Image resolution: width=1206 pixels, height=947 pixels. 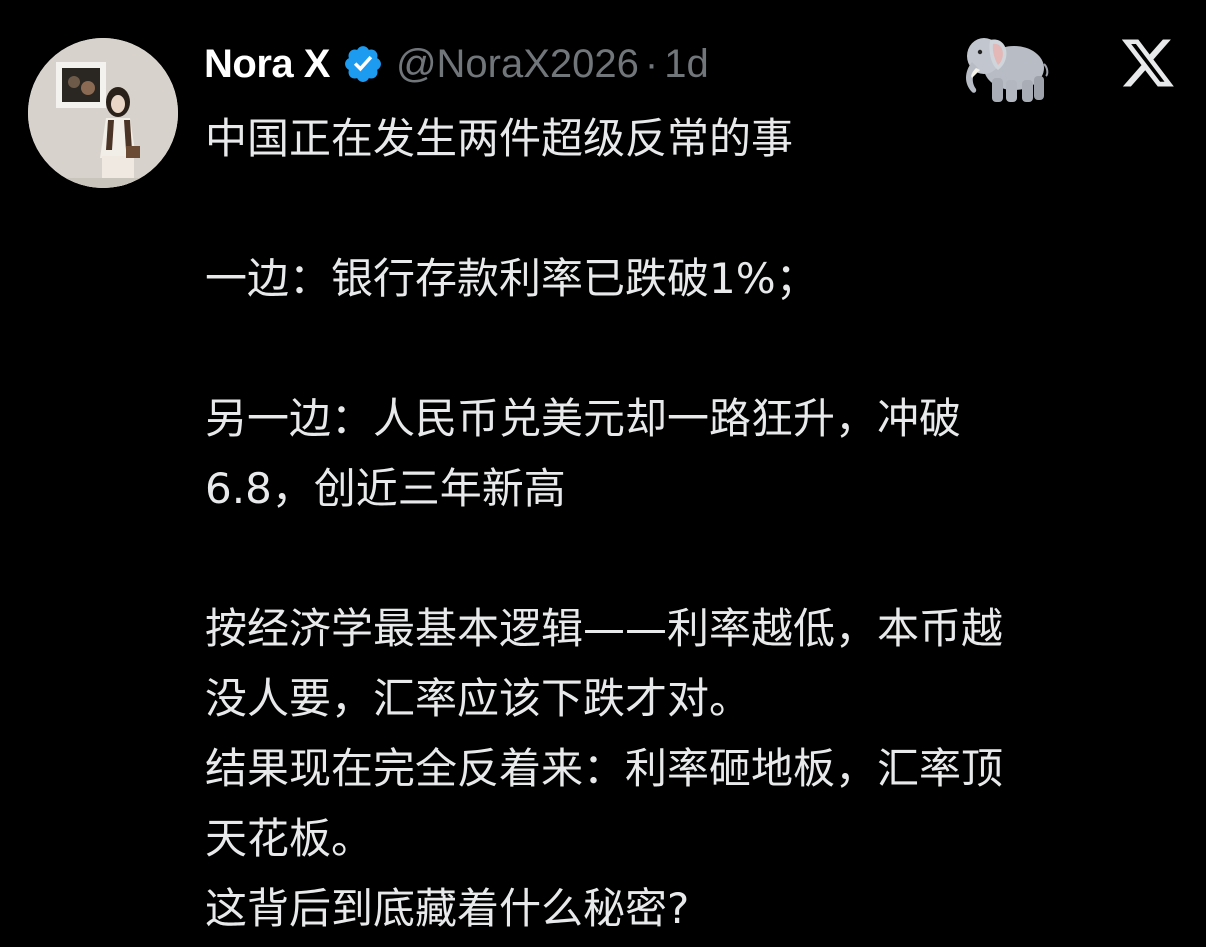 What do you see at coordinates (478, 698) in the screenshot?
I see `tweet-text-line: 没人要，汇率应该下跌才对。` at bounding box center [478, 698].